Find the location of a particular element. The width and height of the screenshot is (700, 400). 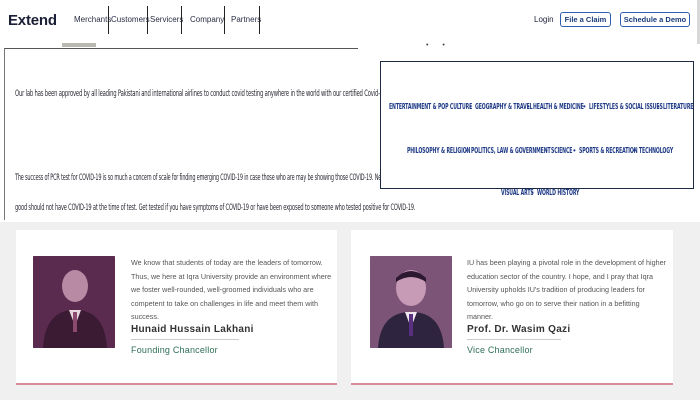

nav-link-merchants: Merchants is located at coordinates (92, 19).